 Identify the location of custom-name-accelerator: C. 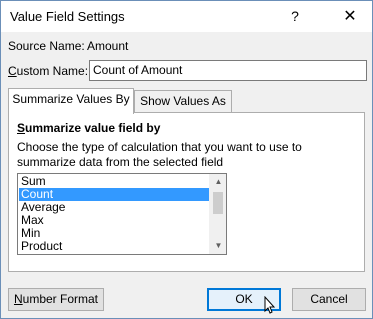
(12, 71).